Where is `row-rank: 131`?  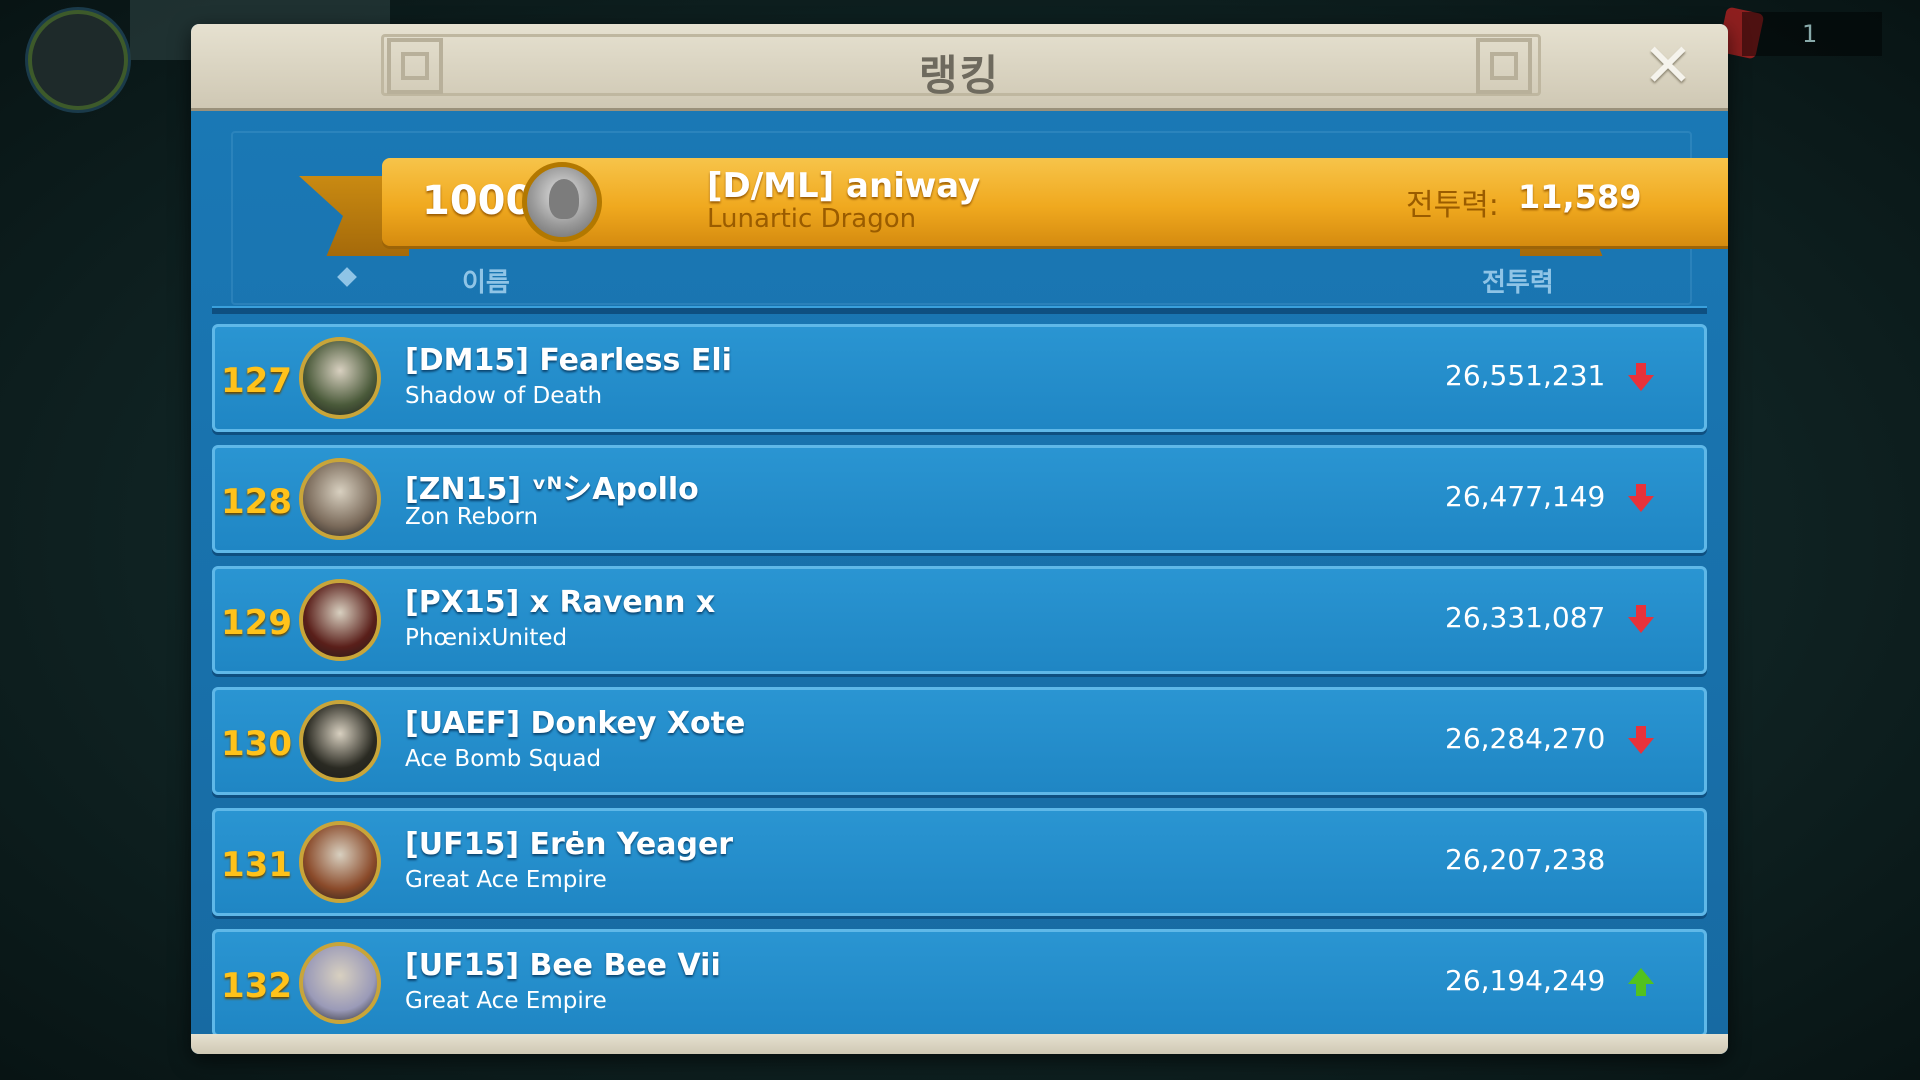 row-rank: 131 is located at coordinates (256, 865).